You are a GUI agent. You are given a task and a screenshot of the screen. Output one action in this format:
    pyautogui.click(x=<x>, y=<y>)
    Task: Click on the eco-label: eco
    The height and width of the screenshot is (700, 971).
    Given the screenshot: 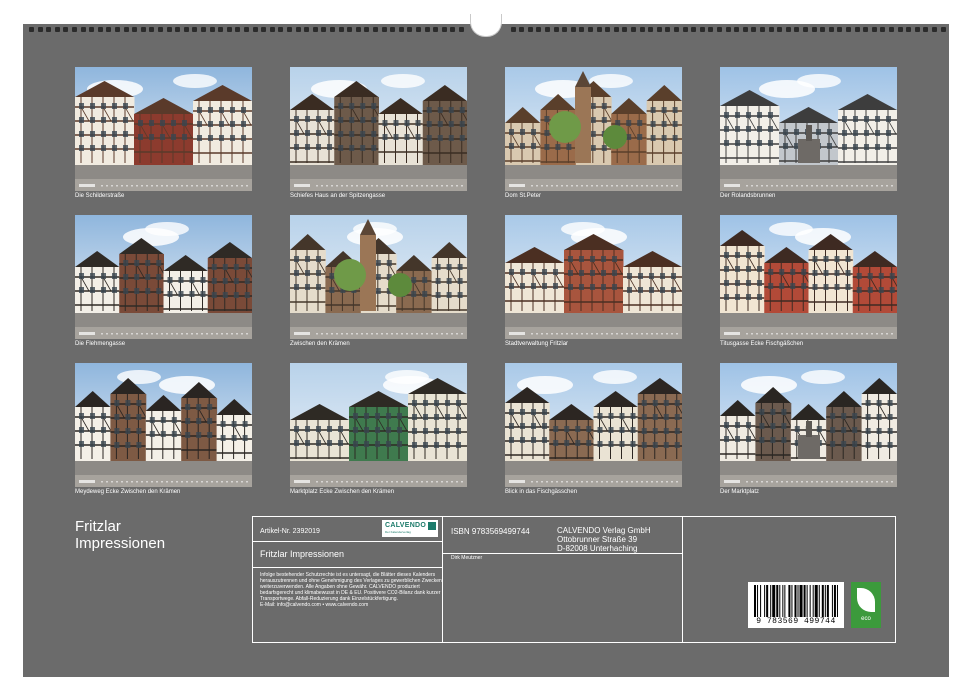 What is the action you would take?
    pyautogui.click(x=866, y=619)
    